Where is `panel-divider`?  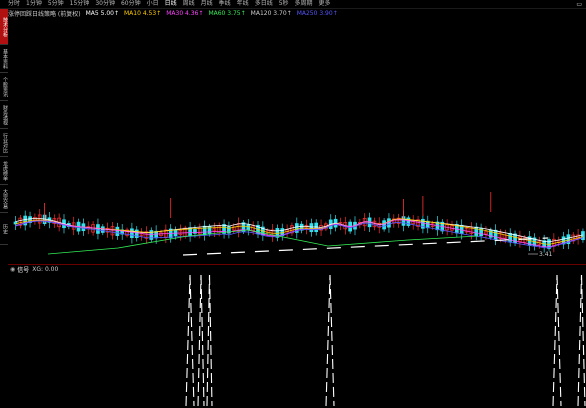 panel-divider is located at coordinates (297, 264).